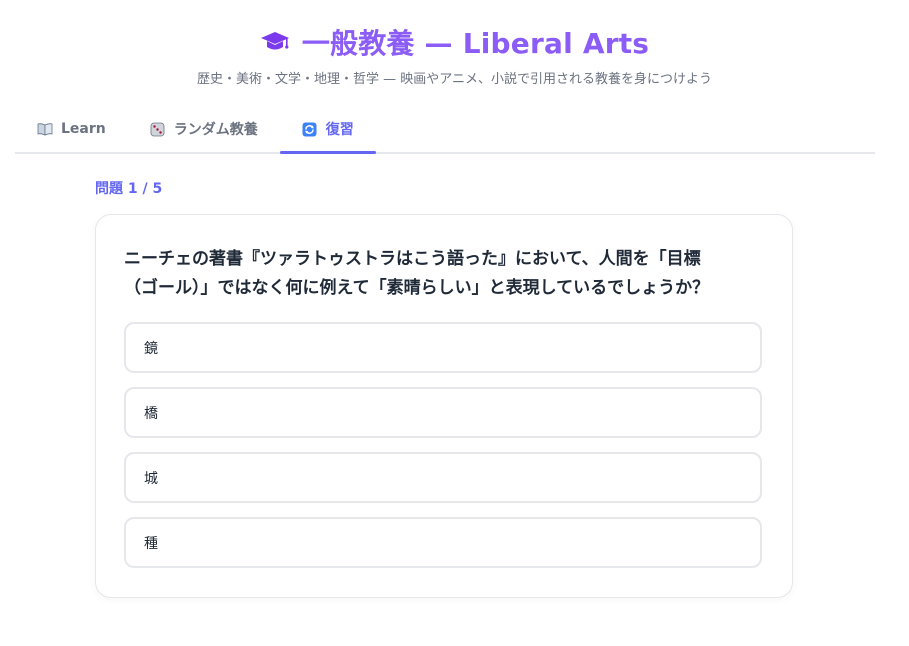 The height and width of the screenshot is (646, 909). What do you see at coordinates (339, 130) in the screenshot?
I see `tab-review-label: 復習` at bounding box center [339, 130].